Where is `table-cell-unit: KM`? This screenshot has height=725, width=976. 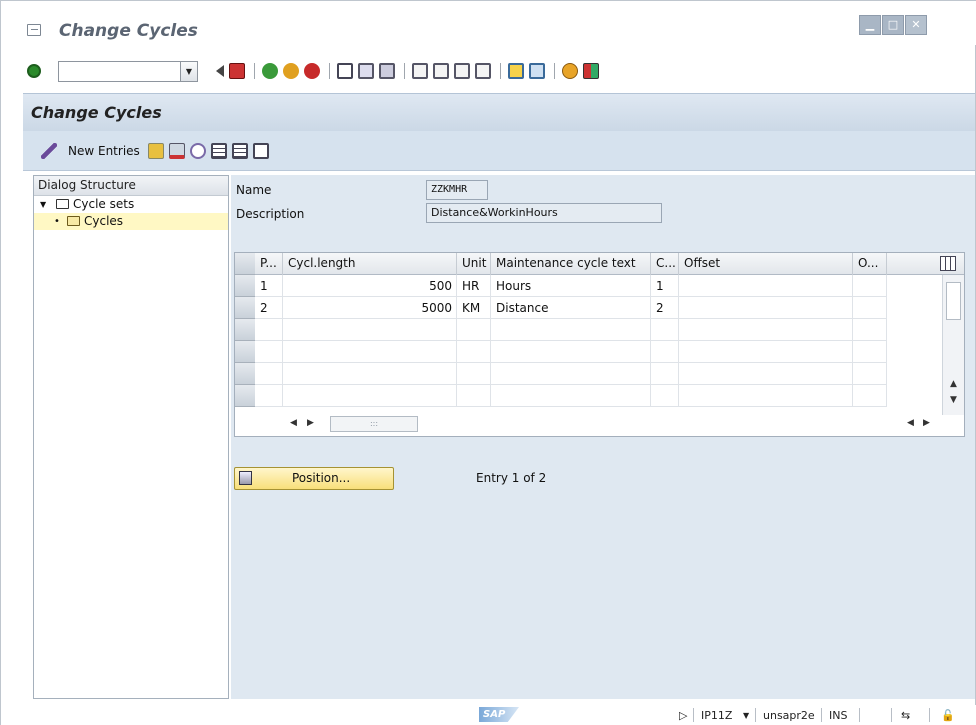 table-cell-unit: KM is located at coordinates (474, 308).